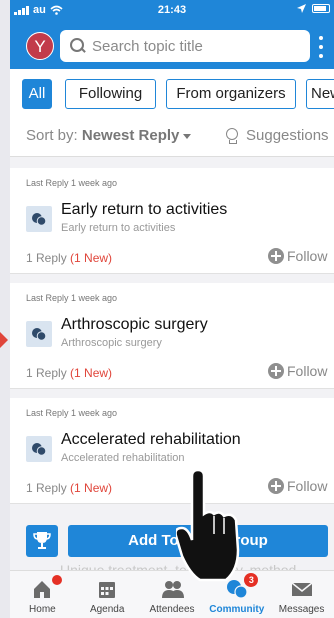  Describe the element at coordinates (172, 589) in the screenshot. I see `people-icon` at that location.